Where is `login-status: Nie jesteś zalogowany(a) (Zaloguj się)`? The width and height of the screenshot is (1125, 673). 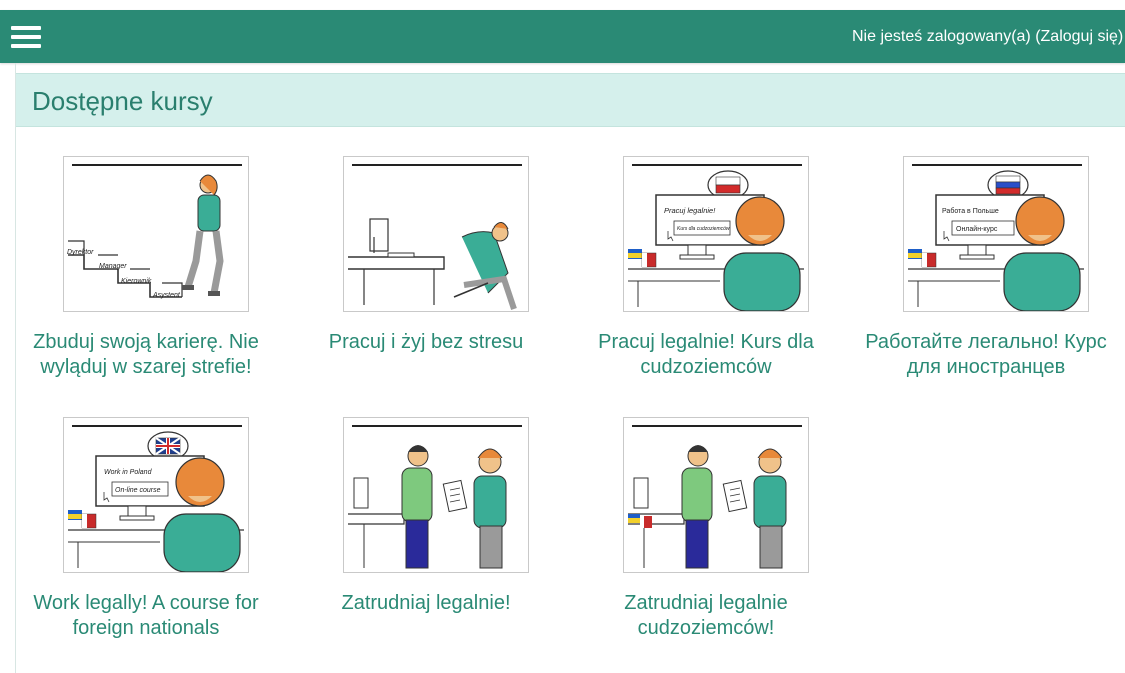 login-status: Nie jesteś zalogowany(a) (Zaloguj się) is located at coordinates (988, 37).